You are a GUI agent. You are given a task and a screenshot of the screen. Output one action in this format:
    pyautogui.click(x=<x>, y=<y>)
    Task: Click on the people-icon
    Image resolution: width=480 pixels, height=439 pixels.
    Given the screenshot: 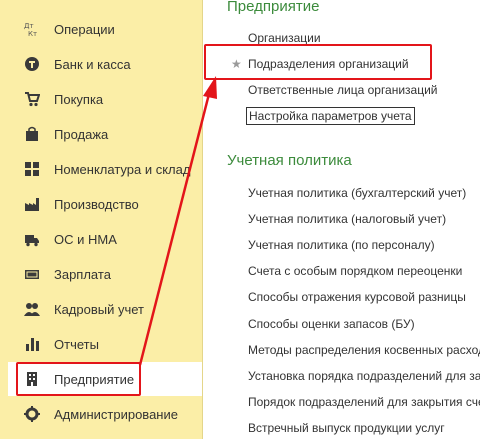 What is the action you would take?
    pyautogui.click(x=32, y=309)
    